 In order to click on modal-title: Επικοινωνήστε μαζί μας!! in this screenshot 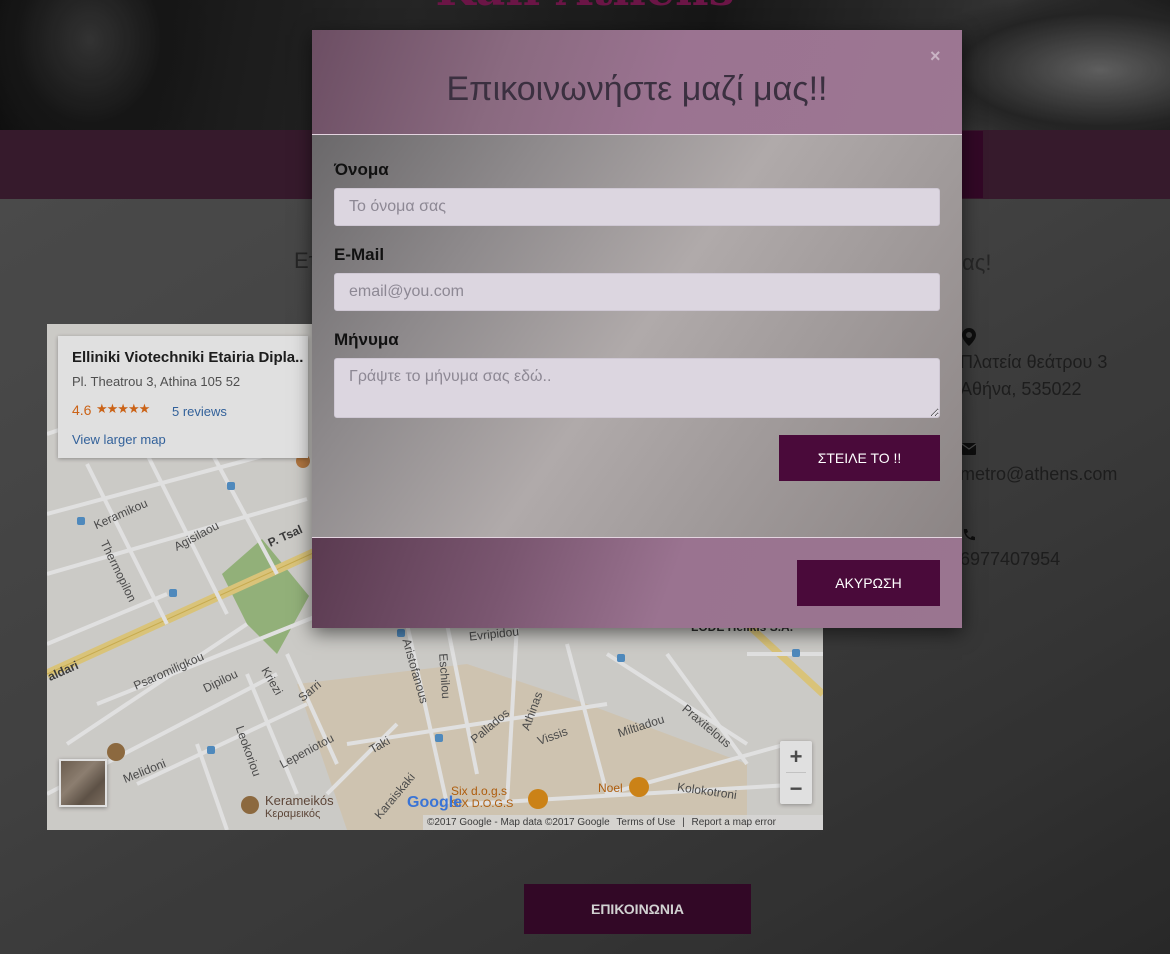, I will do `click(637, 89)`.